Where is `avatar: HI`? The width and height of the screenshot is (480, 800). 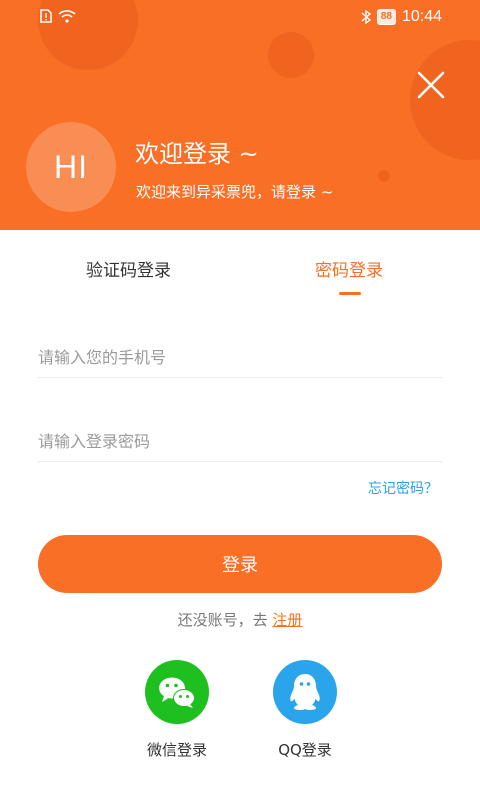
avatar: HI is located at coordinates (71, 167).